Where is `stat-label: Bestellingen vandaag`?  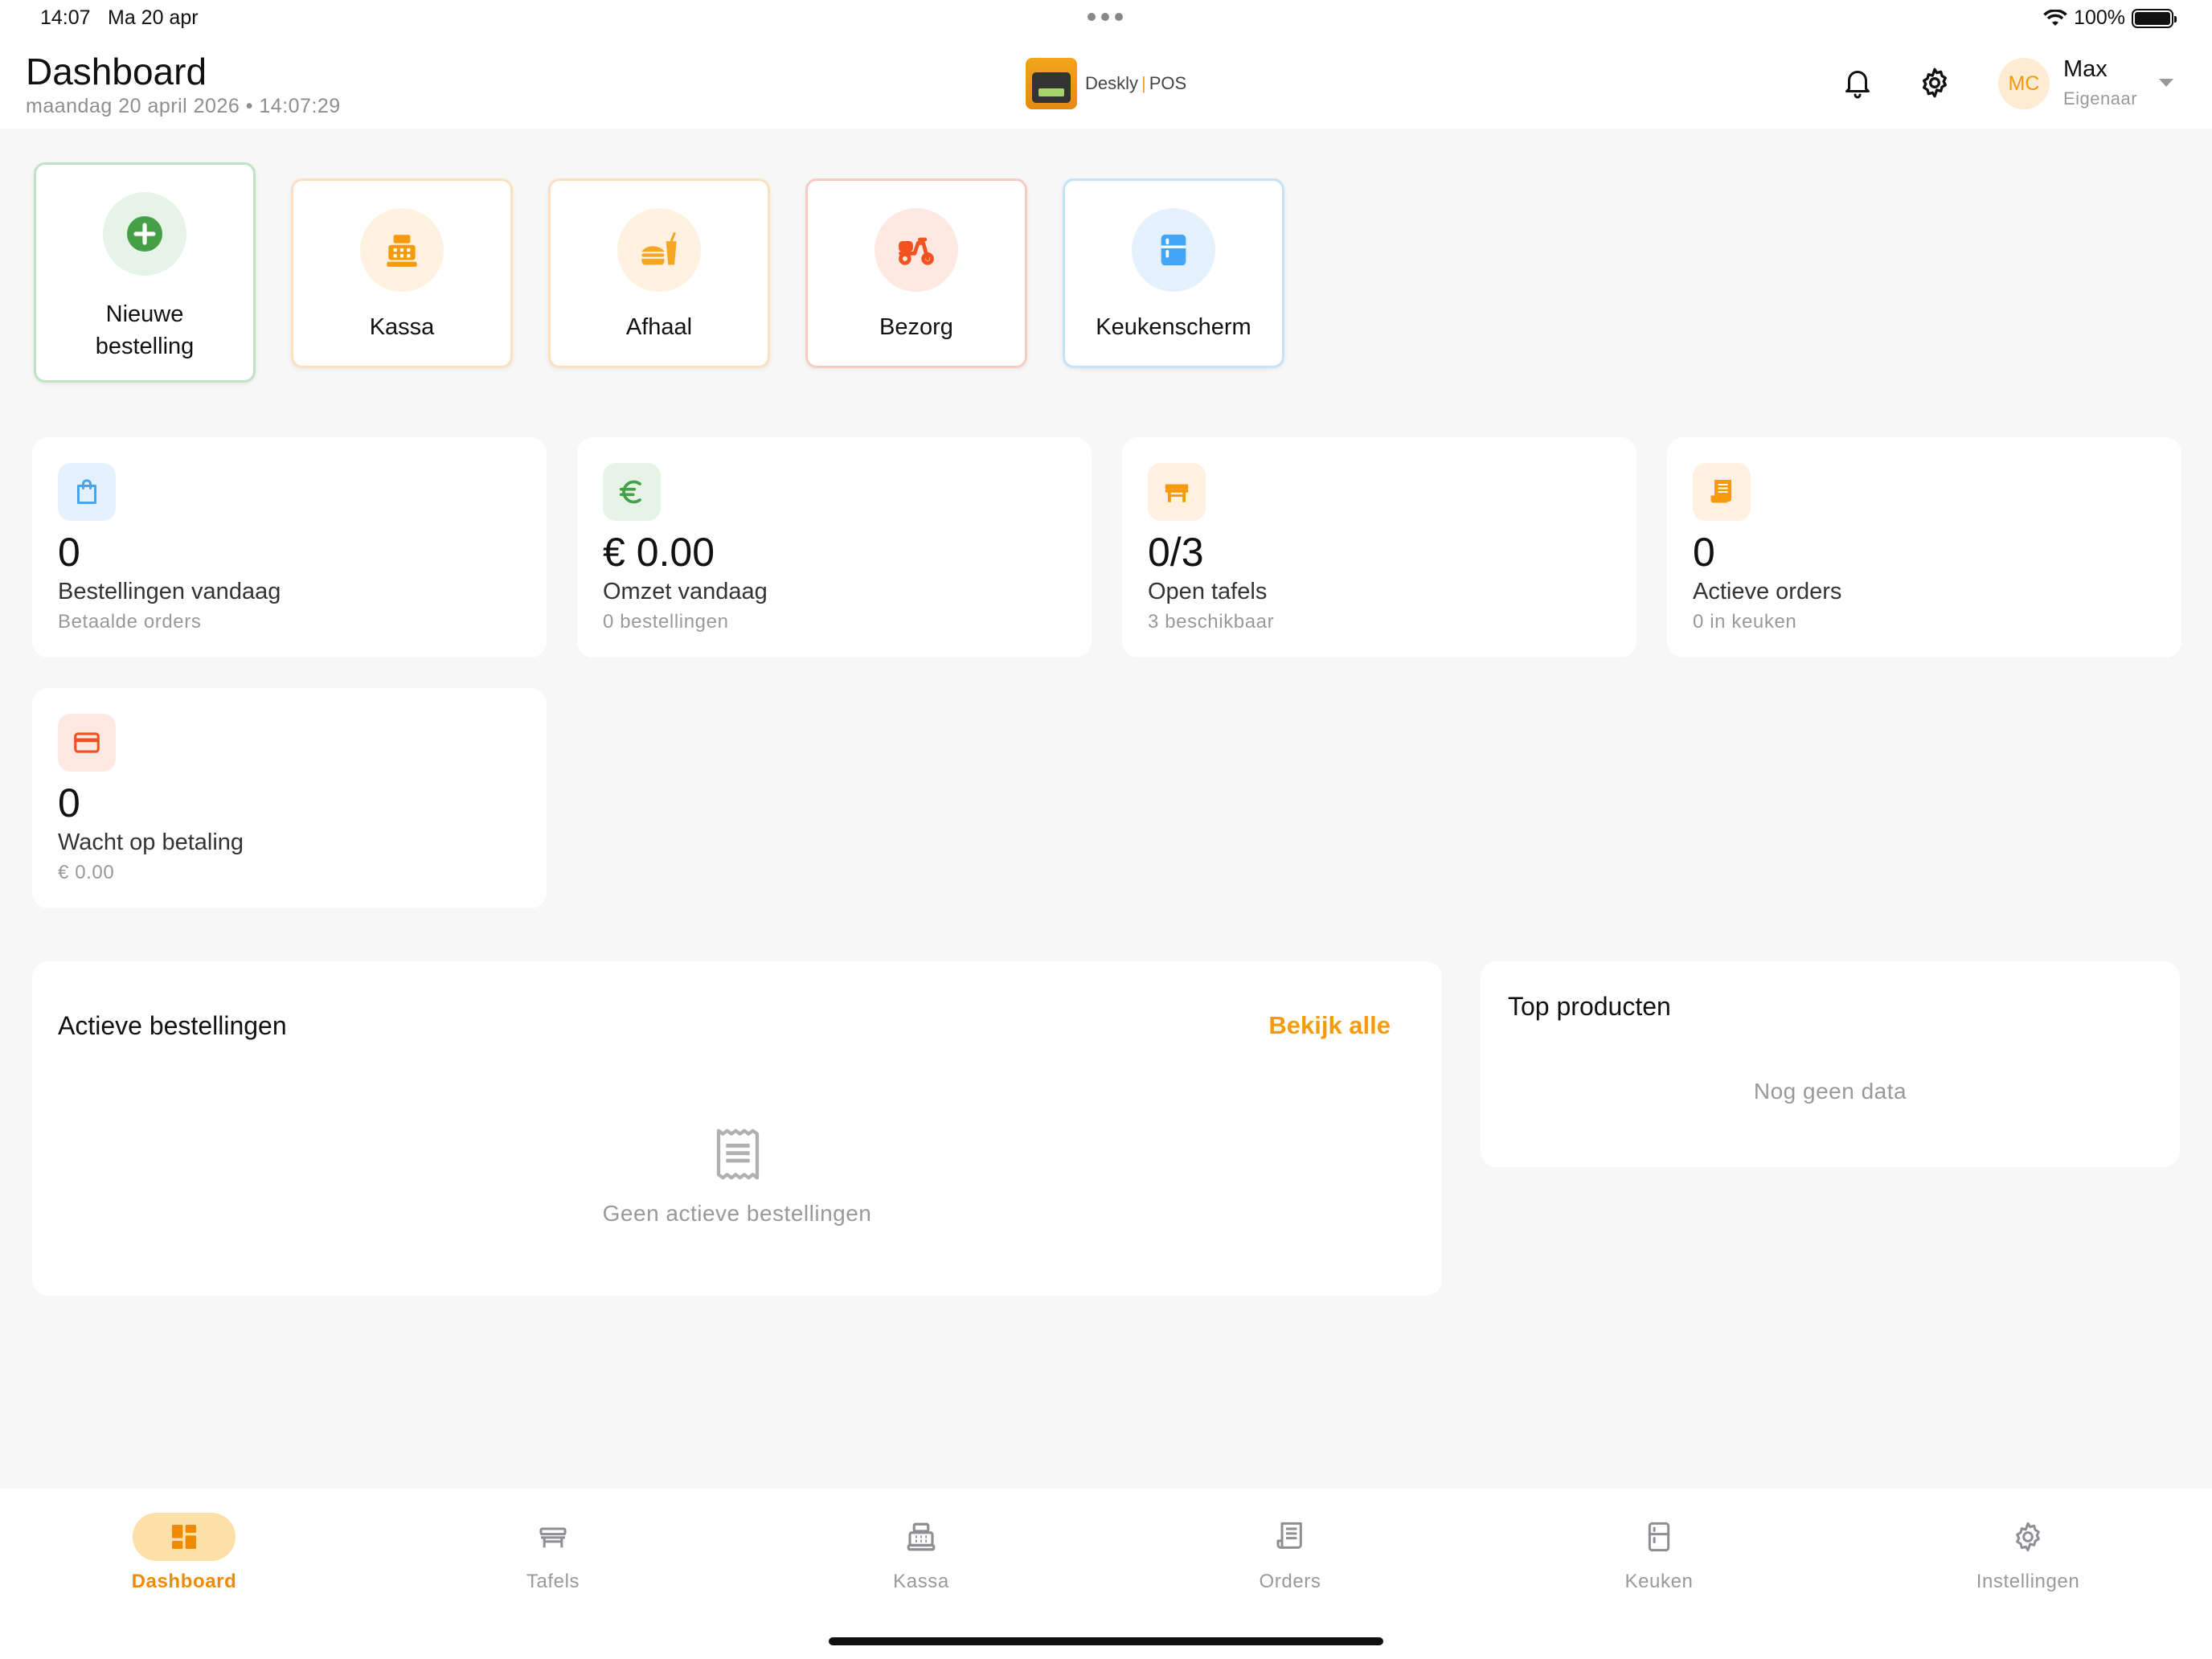
stat-label: Bestellingen vandaag is located at coordinates (169, 591).